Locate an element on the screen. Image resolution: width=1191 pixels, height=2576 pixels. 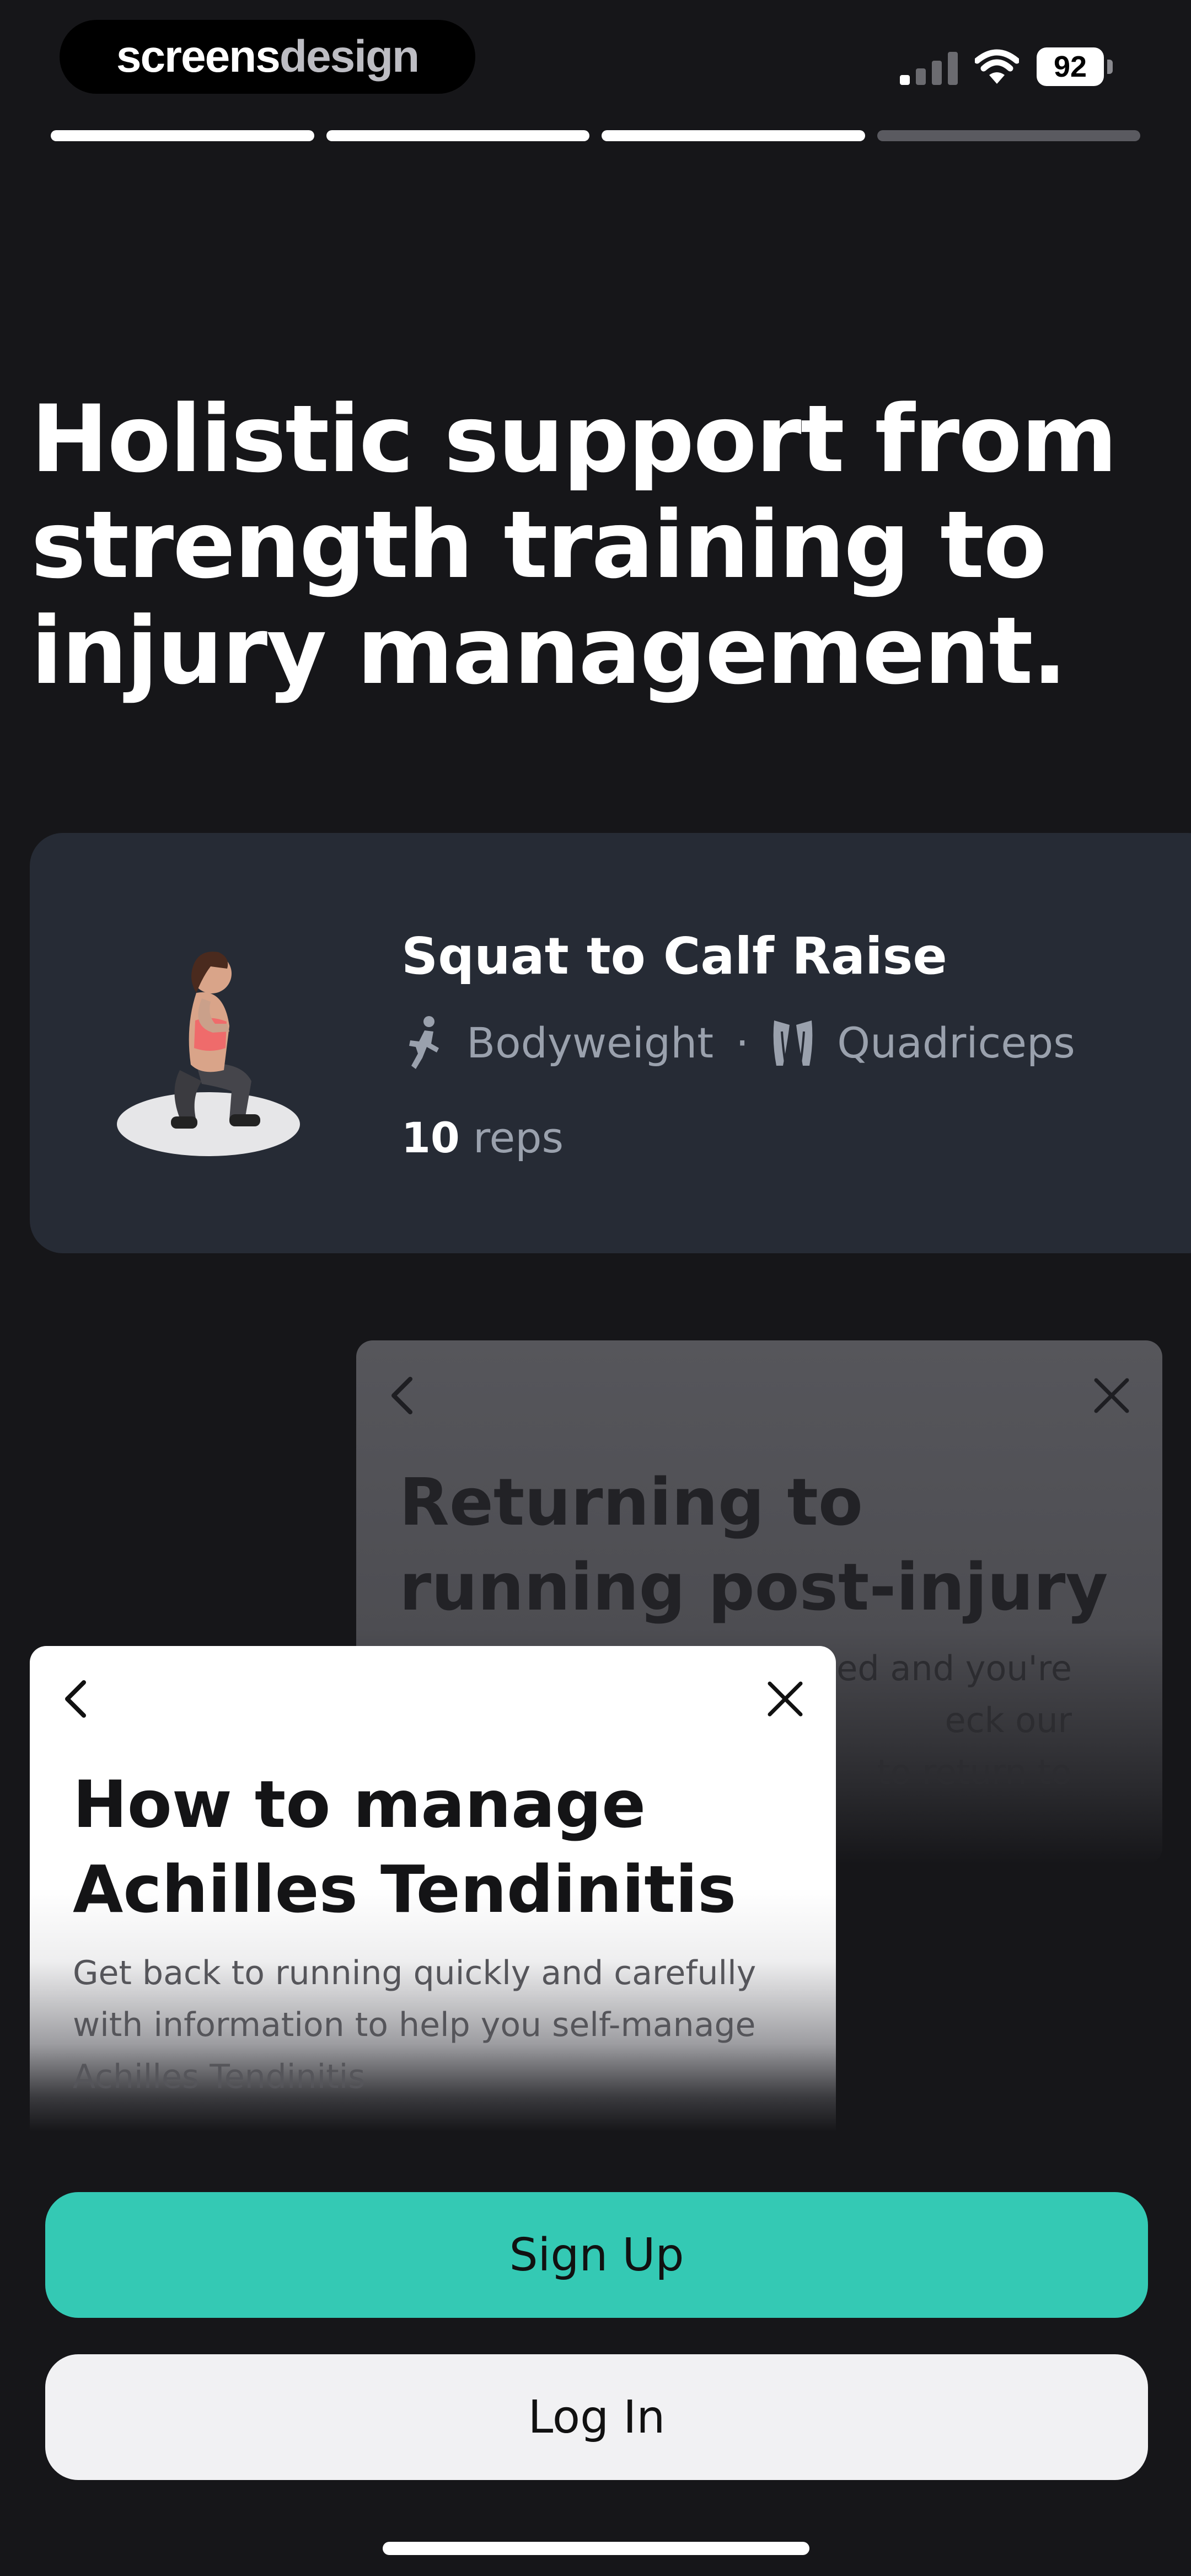
headline-line-1: Holistic support from is located at coordinates (574, 439).